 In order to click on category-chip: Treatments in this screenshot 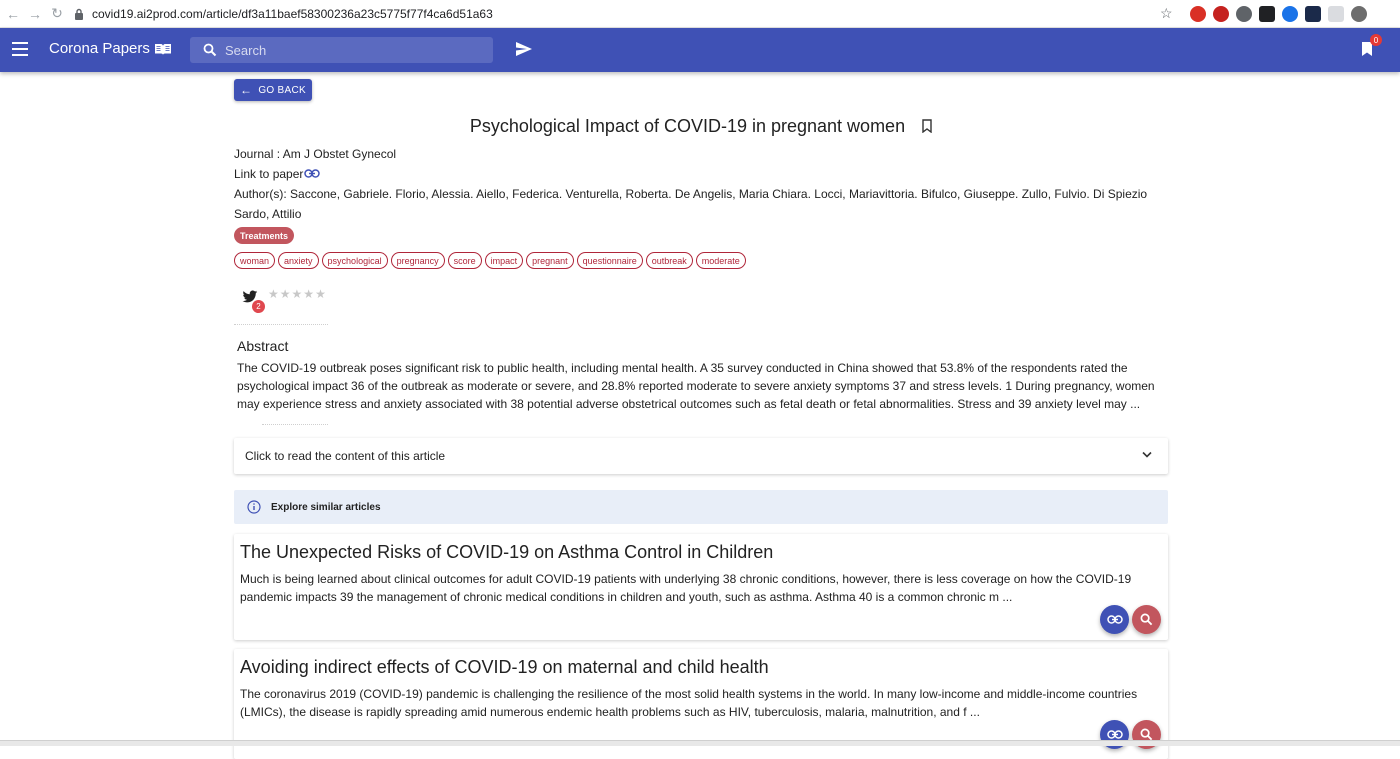, I will do `click(264, 235)`.